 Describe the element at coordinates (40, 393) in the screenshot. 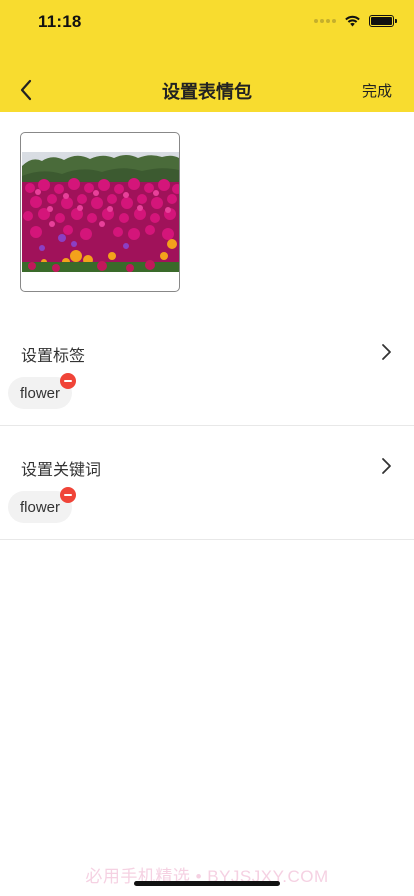

I see `tag-chip-label: flower` at that location.